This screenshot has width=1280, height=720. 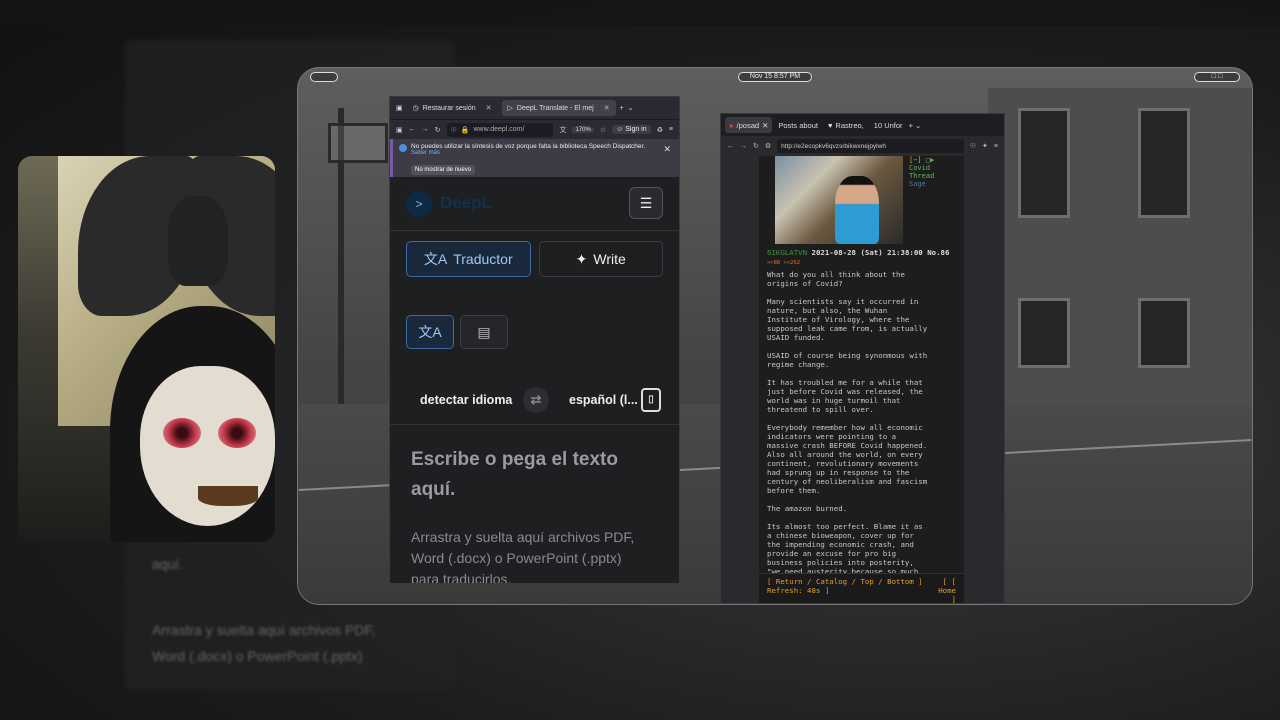 What do you see at coordinates (833, 146) in the screenshot?
I see `tor-url-text: http://e2ecopkv6qvzsrbikwxnejpylwh` at bounding box center [833, 146].